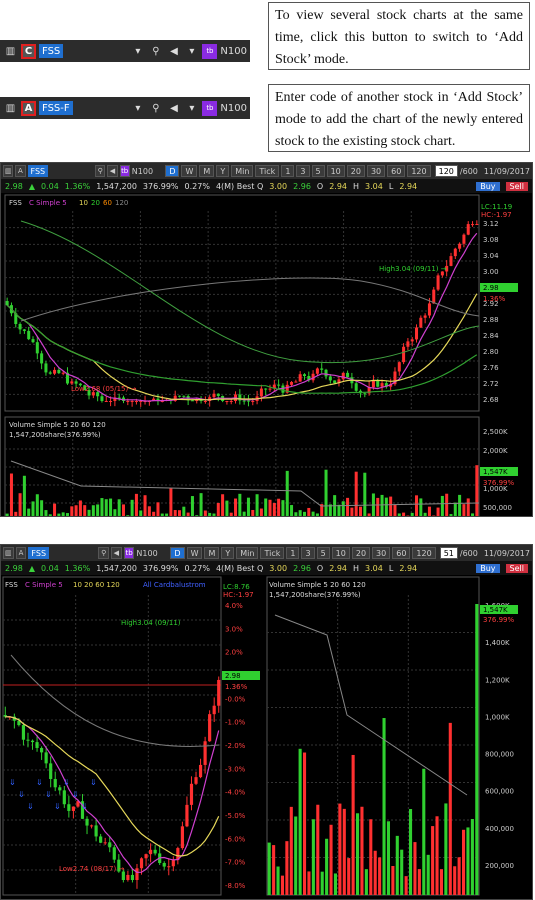 The height and width of the screenshot is (900, 535). I want to click on count-input: 120, so click(446, 171).